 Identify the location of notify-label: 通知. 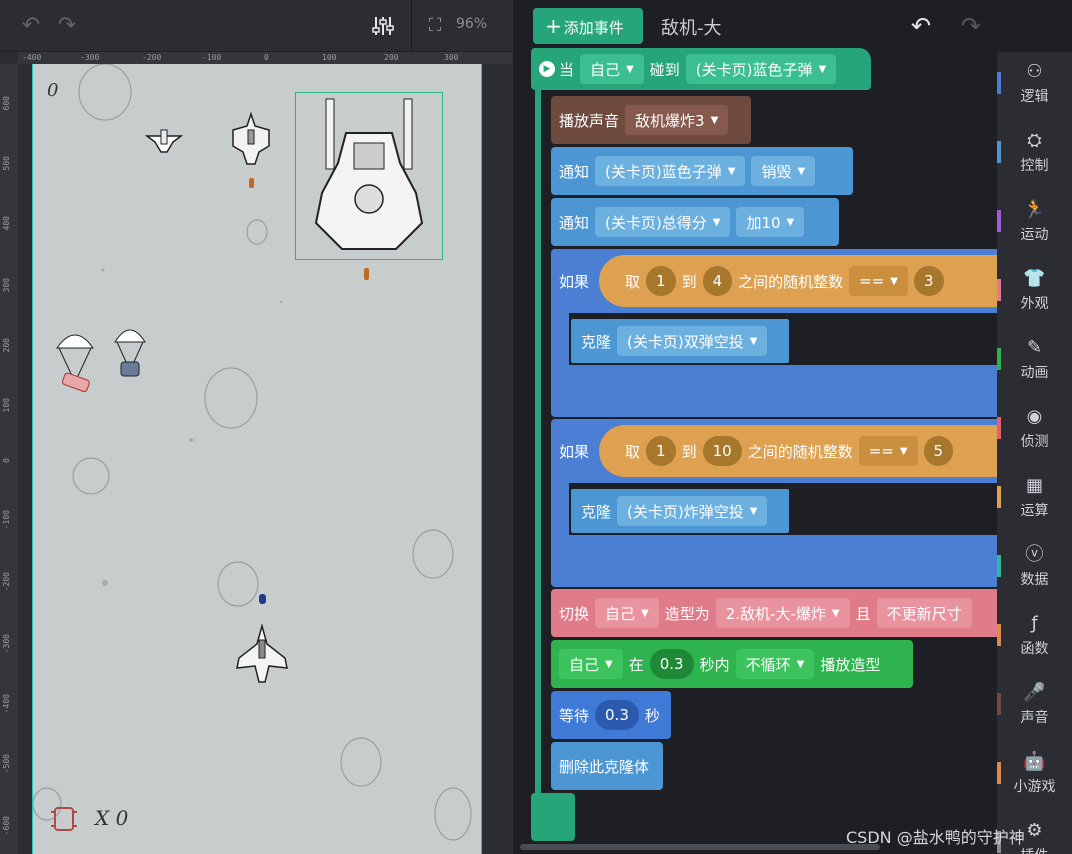
(574, 171).